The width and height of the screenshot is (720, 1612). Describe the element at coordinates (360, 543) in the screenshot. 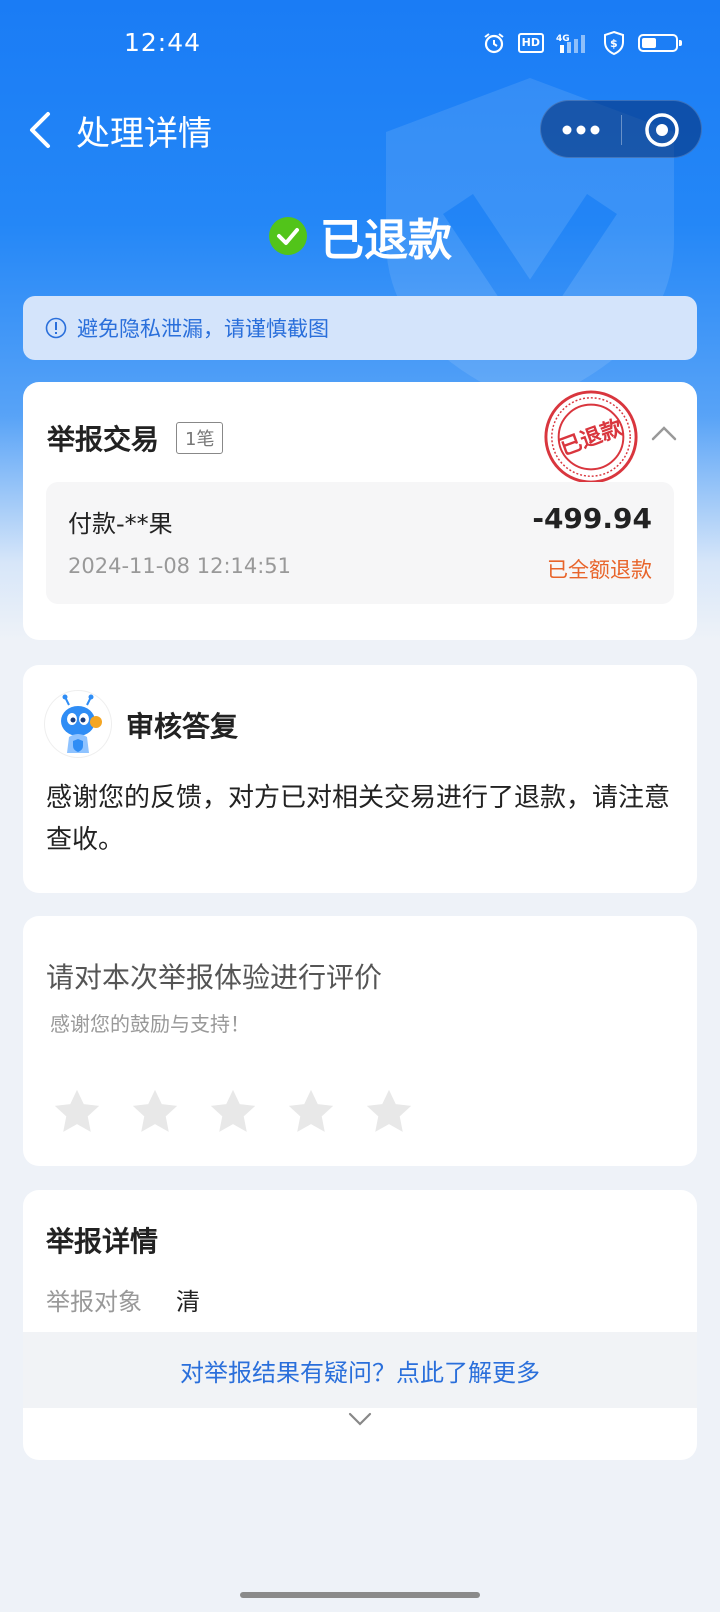

I see `transaction-item: 付款-**果 -499.94 2024-11-08 12:14:51 已全额退款` at that location.